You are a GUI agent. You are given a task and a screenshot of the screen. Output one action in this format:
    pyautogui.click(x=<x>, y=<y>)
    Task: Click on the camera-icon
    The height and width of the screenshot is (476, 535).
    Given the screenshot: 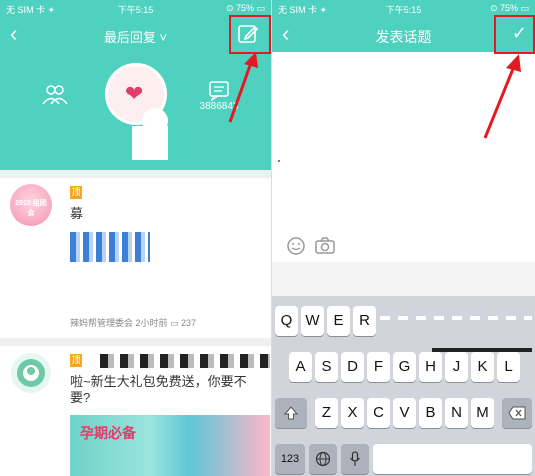 What is the action you would take?
    pyautogui.click(x=325, y=246)
    